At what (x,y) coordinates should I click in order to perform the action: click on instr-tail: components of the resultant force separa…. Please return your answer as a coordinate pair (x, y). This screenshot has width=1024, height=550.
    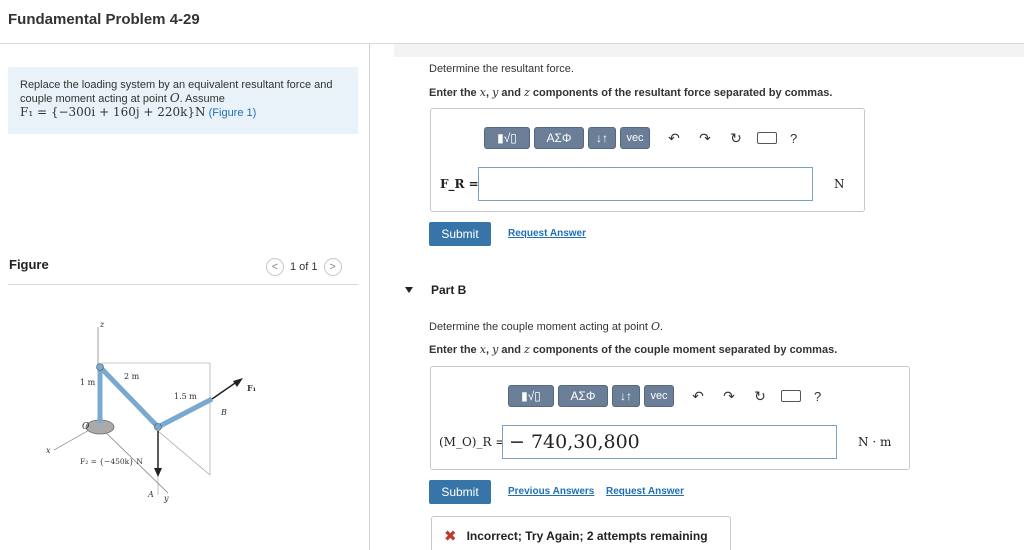
    Looking at the image, I should click on (682, 93).